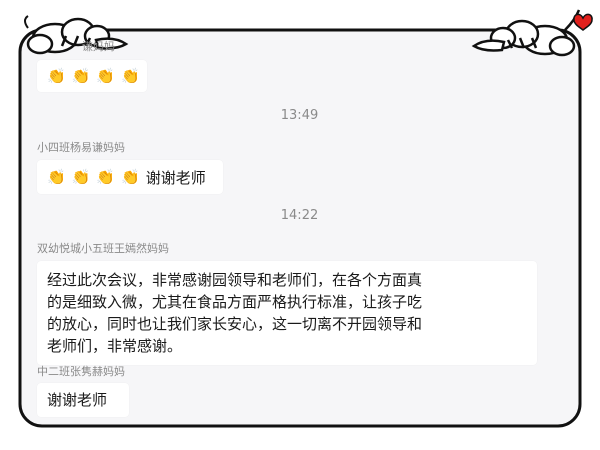 The width and height of the screenshot is (600, 450). I want to click on message-line: 的放心，同时也让我们家长安心，这一切离不开园领导和, so click(235, 324).